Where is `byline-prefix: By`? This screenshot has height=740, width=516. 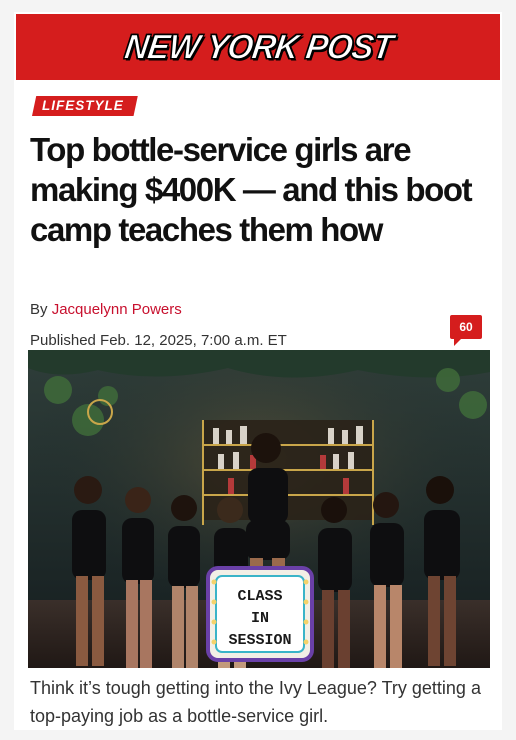 byline-prefix: By is located at coordinates (41, 309).